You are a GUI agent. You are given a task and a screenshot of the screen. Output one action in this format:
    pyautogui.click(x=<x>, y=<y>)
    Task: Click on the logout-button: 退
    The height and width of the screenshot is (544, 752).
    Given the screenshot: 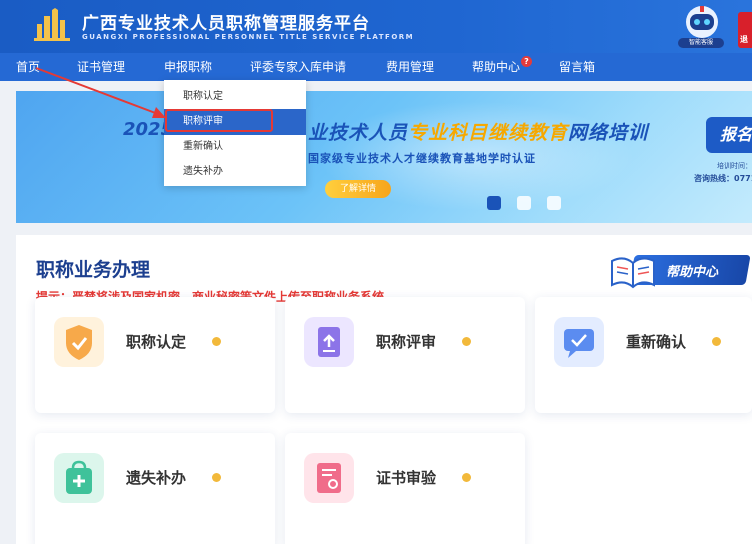 What is the action you would take?
    pyautogui.click(x=745, y=30)
    